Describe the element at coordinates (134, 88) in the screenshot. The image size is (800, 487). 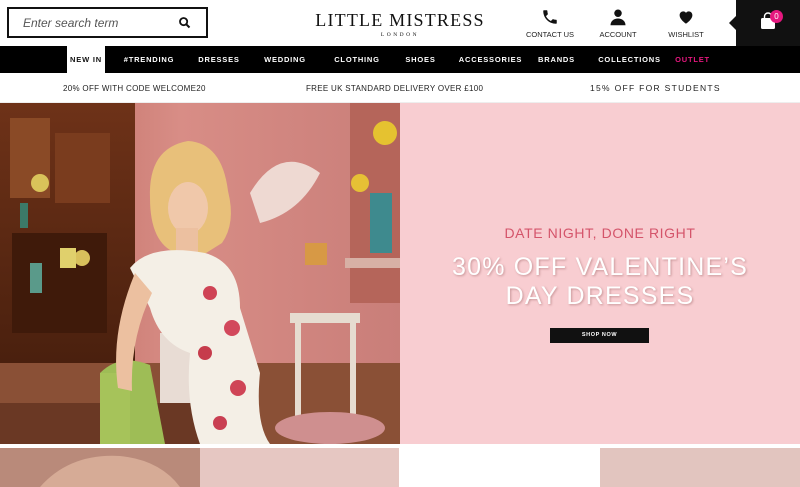
I see `promo-welcome-code: 20% OFF WITH CODE WELCOME20` at that location.